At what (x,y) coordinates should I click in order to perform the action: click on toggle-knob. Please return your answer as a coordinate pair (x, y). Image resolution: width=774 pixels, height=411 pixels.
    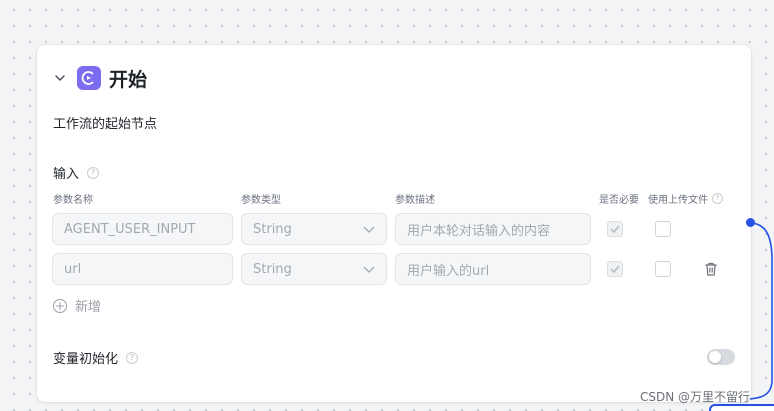
    Looking at the image, I should click on (715, 357).